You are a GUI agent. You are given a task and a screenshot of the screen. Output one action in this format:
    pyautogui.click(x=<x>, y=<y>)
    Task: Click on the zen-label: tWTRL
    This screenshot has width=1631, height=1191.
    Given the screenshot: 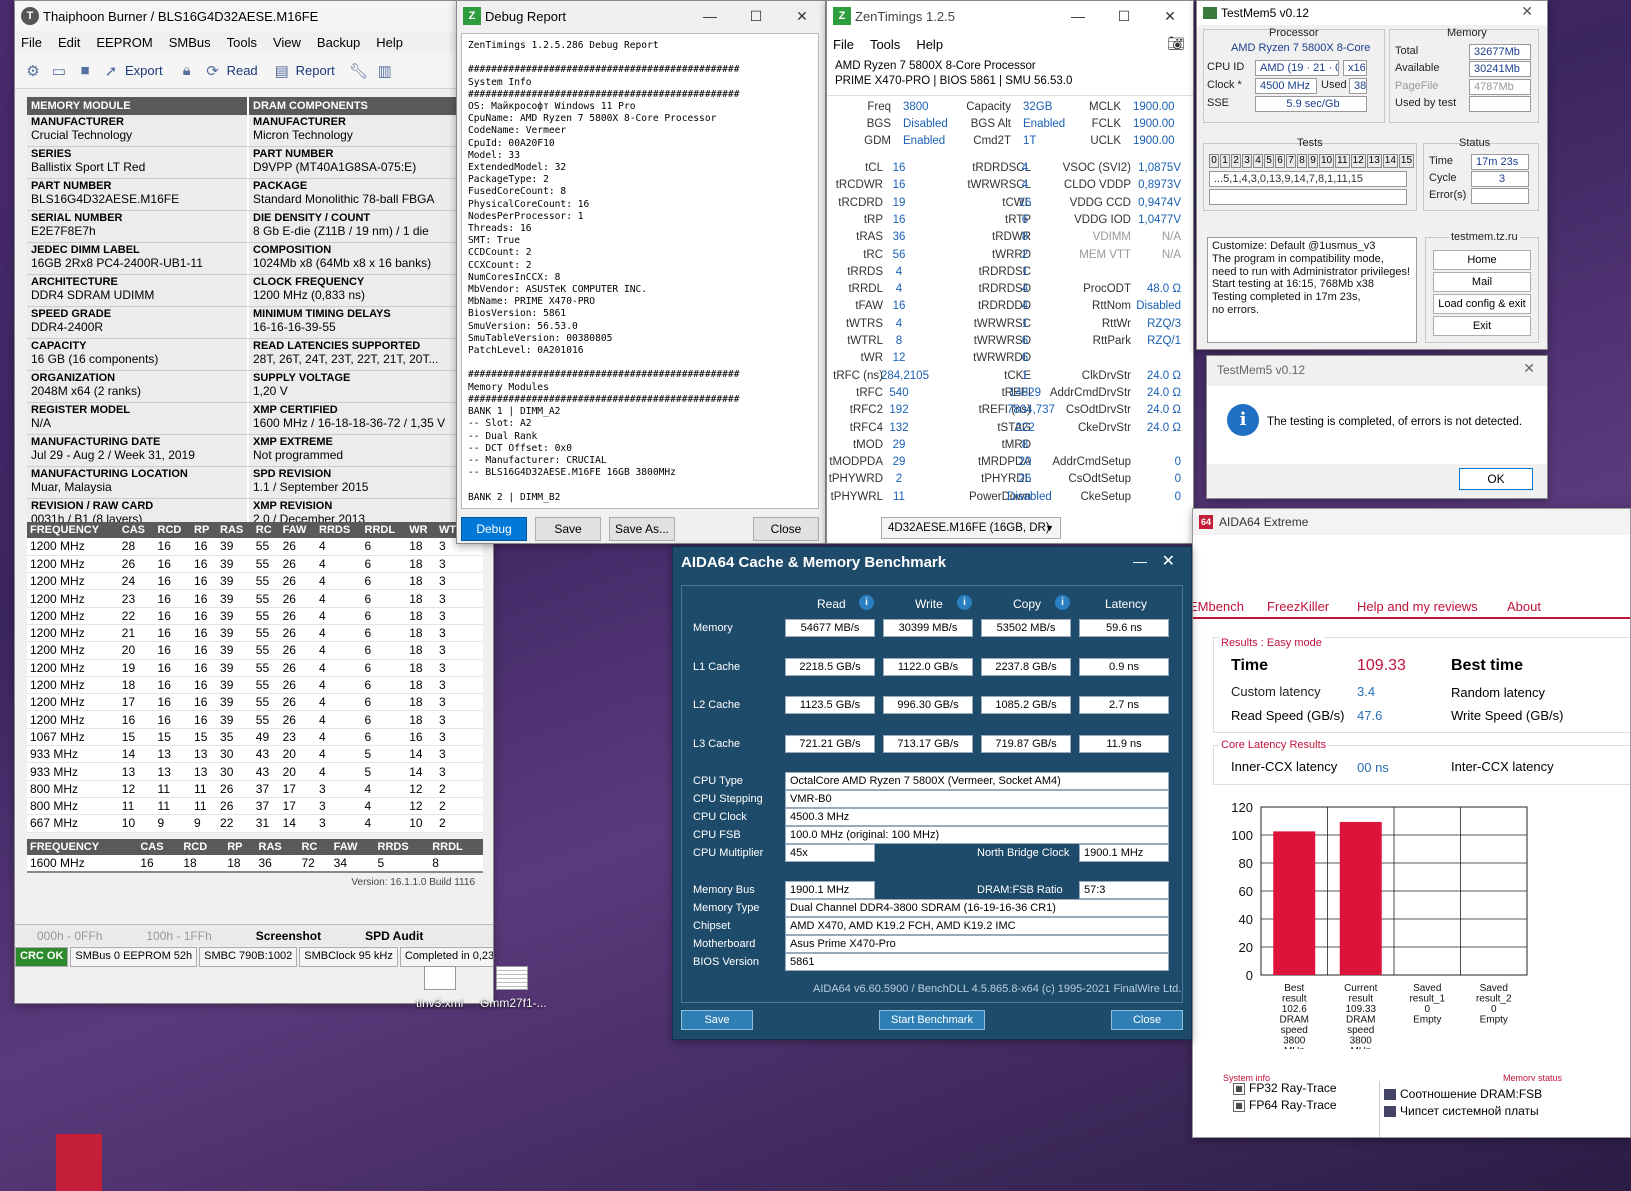 What is the action you would take?
    pyautogui.click(x=865, y=341)
    